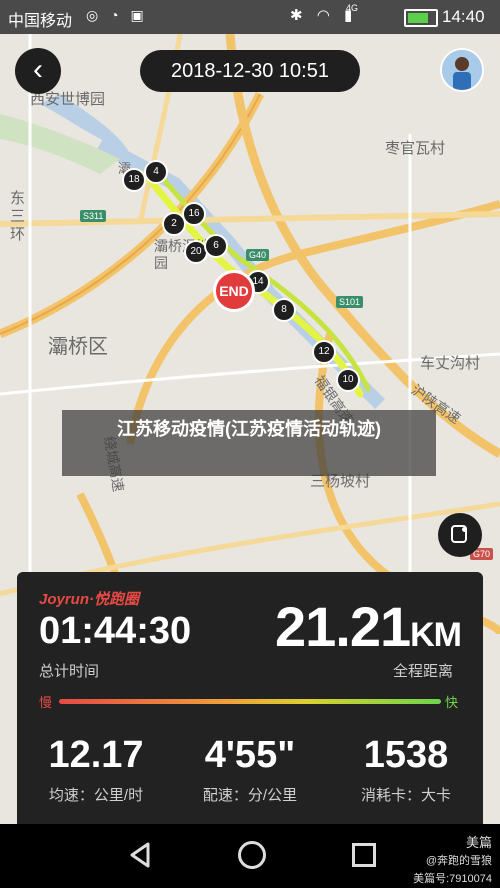  I want to click on km-marker: 8, so click(284, 310).